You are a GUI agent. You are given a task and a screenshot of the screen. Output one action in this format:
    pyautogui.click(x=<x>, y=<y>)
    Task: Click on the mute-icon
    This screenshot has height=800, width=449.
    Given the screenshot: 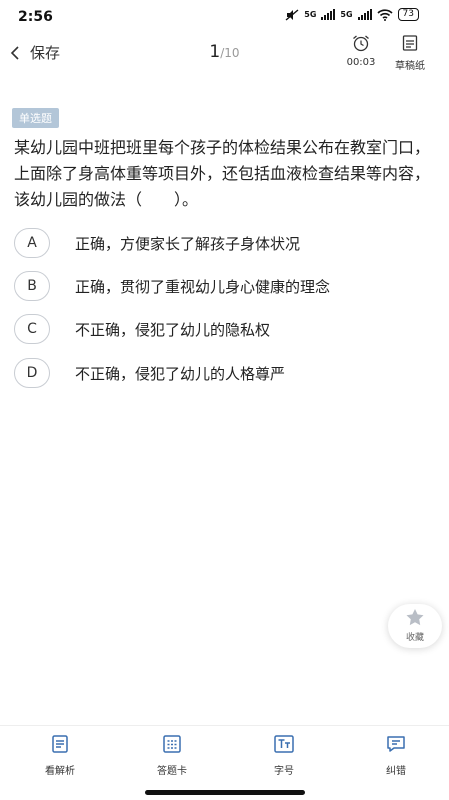 What is the action you would take?
    pyautogui.click(x=292, y=14)
    